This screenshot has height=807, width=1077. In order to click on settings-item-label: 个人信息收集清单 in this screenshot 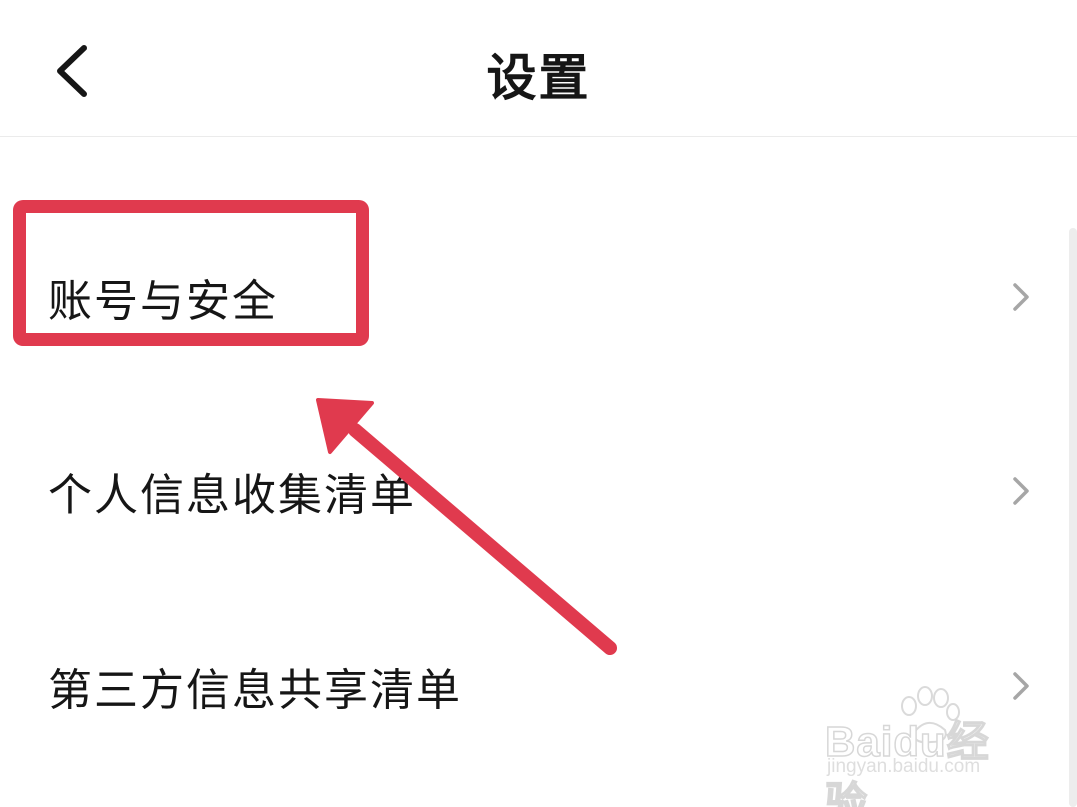, I will do `click(232, 495)`.